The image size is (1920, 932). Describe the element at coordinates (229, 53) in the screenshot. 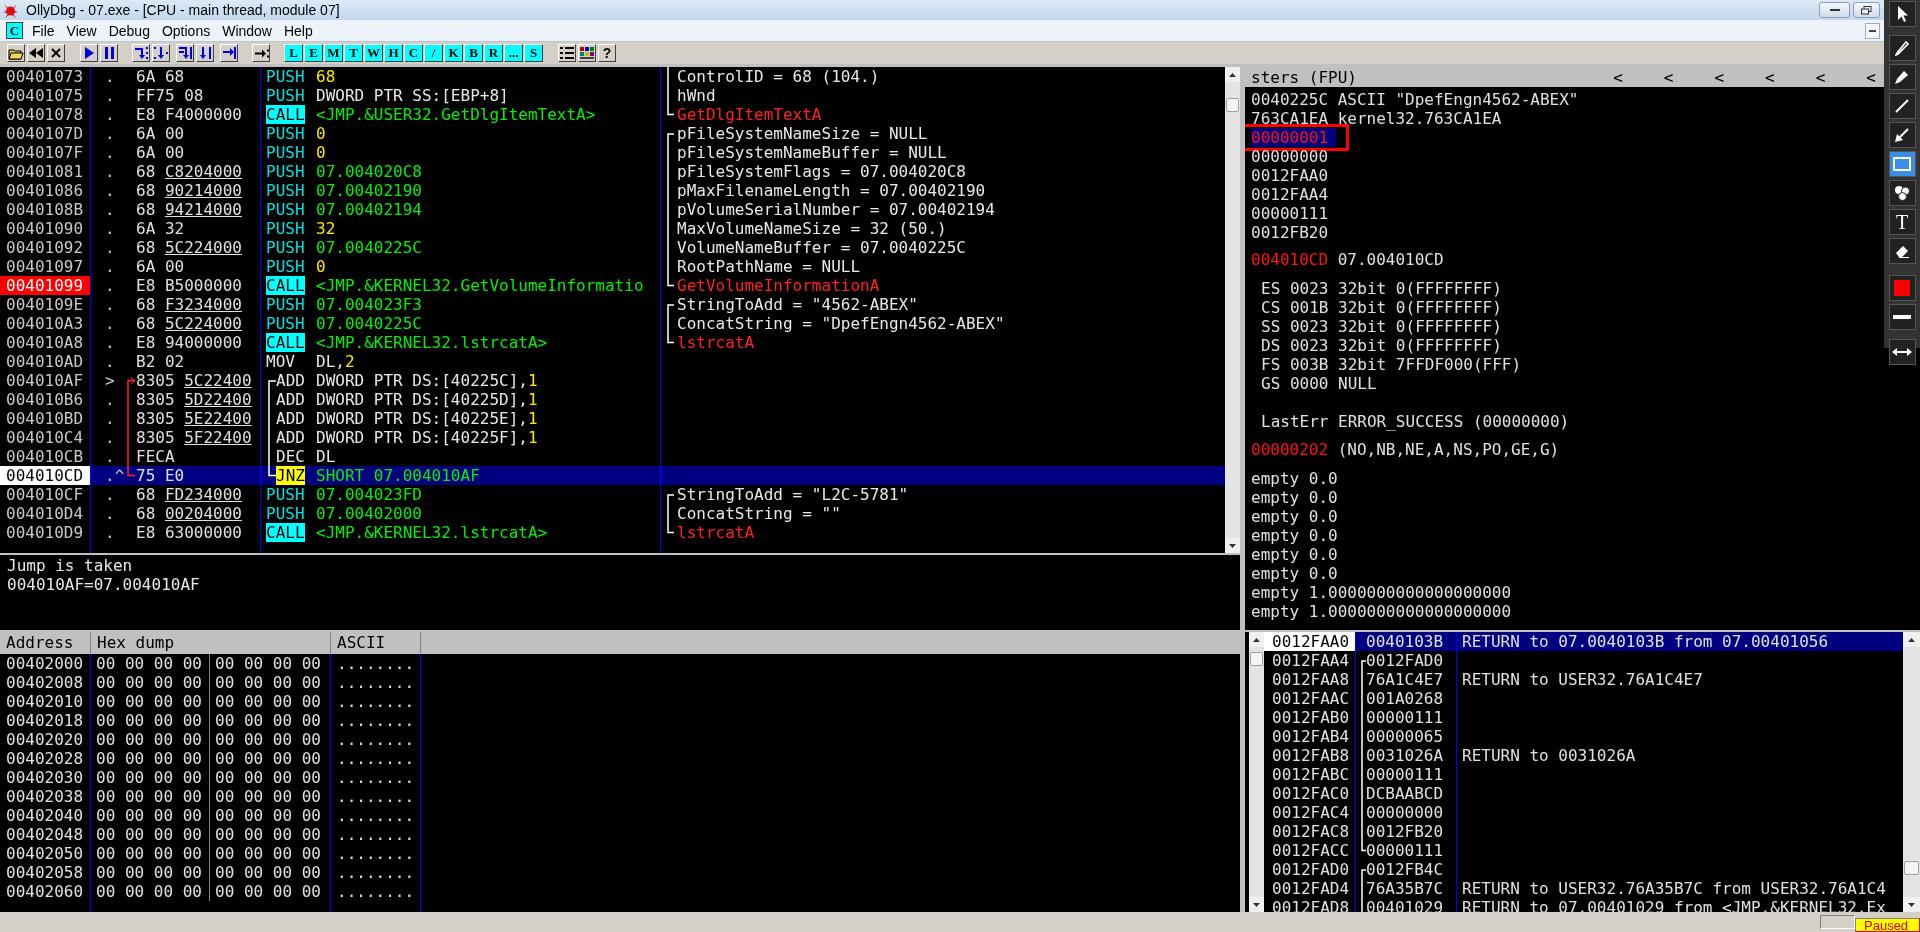

I see `execute-till-return-button` at that location.